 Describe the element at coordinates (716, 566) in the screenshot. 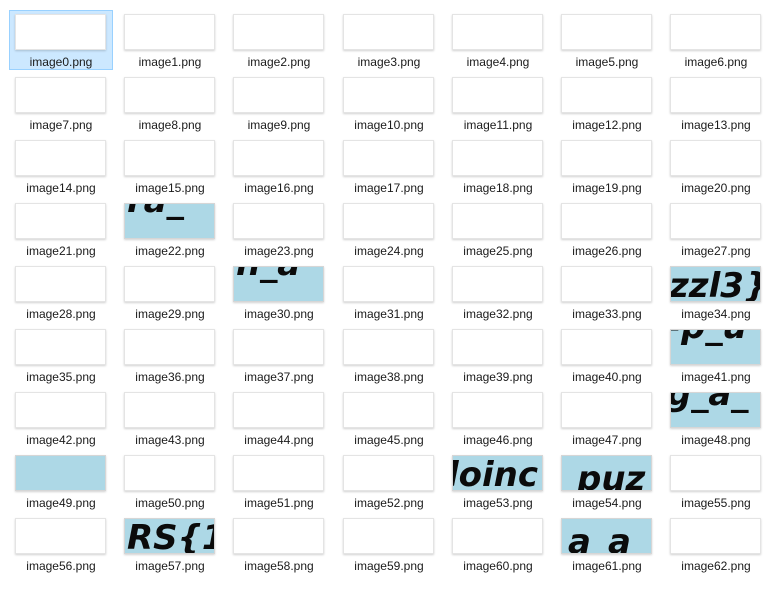

I see `file-name-label: image62.png` at that location.